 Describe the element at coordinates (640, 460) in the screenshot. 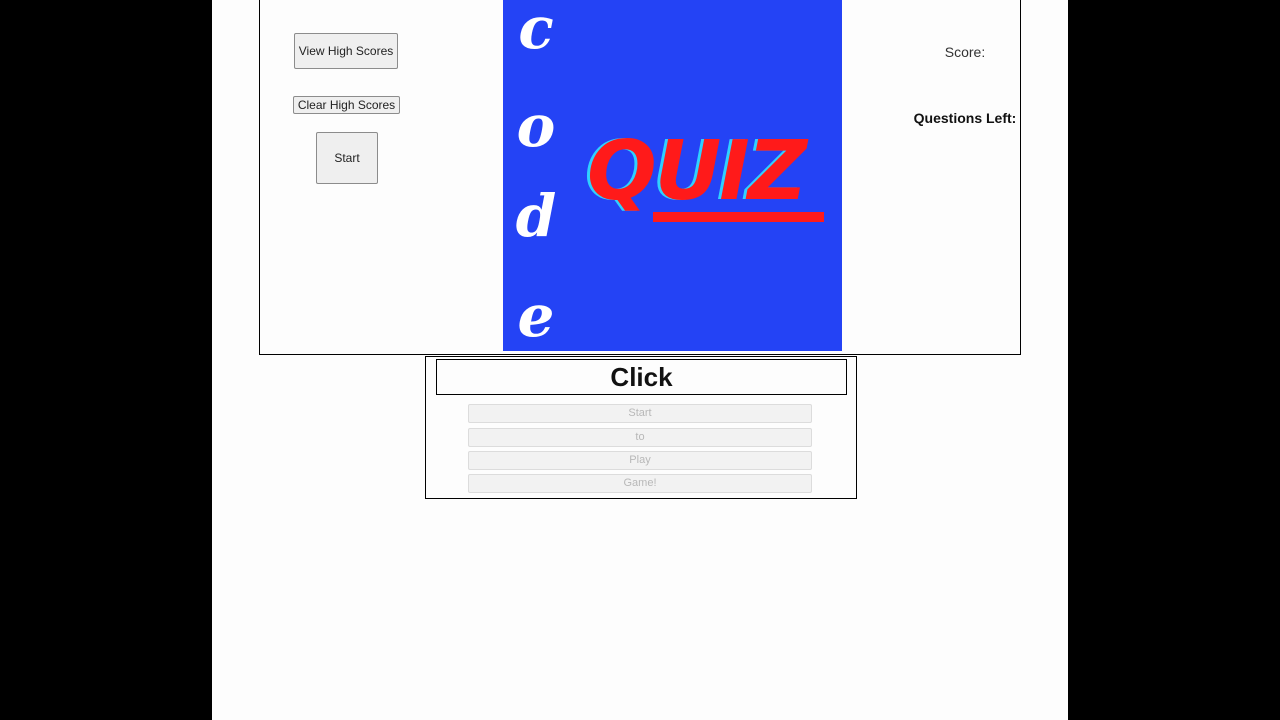

I see `answer-button-3: Play` at that location.